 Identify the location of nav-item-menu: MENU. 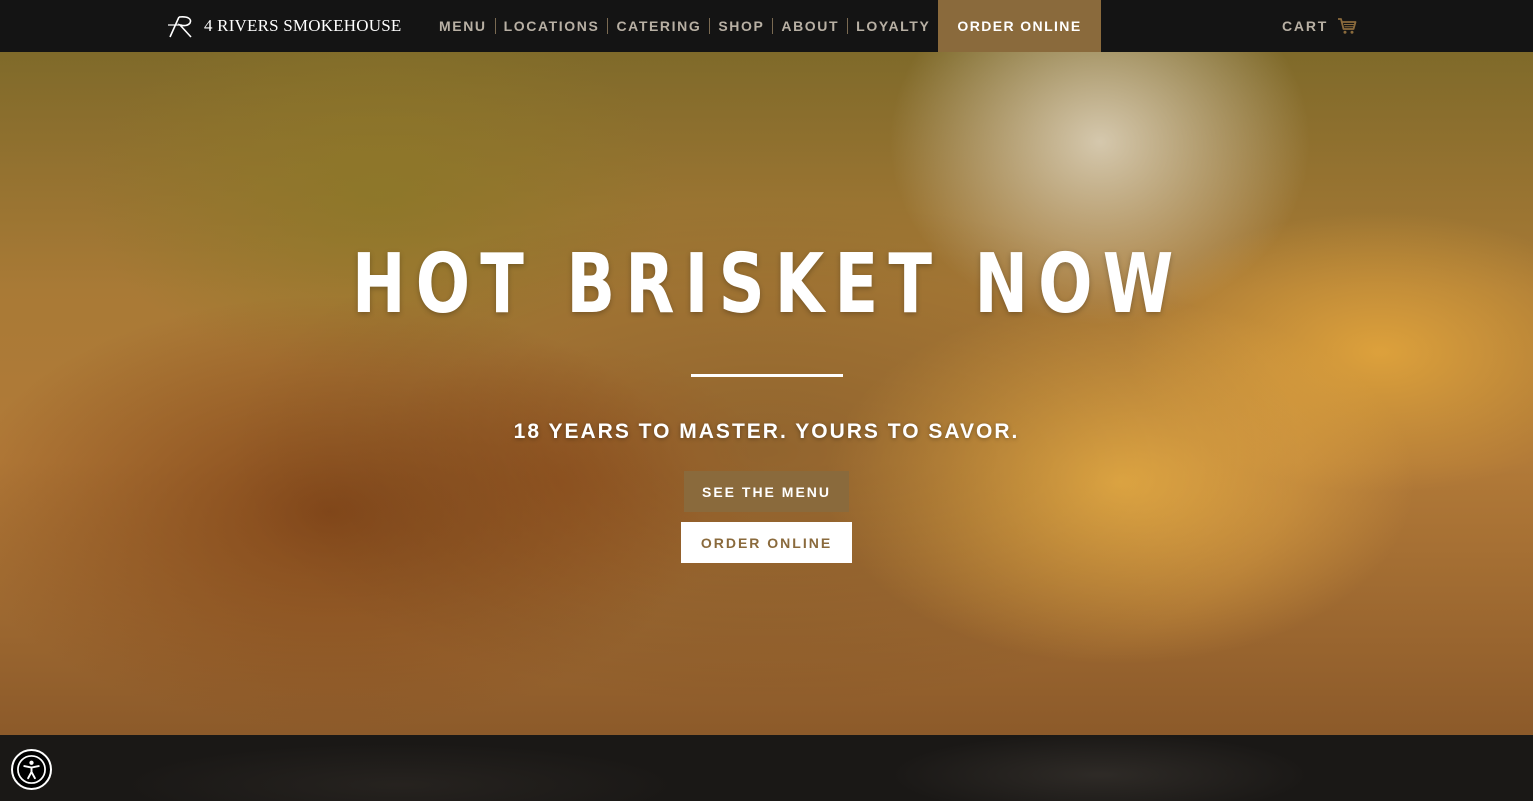
(463, 26).